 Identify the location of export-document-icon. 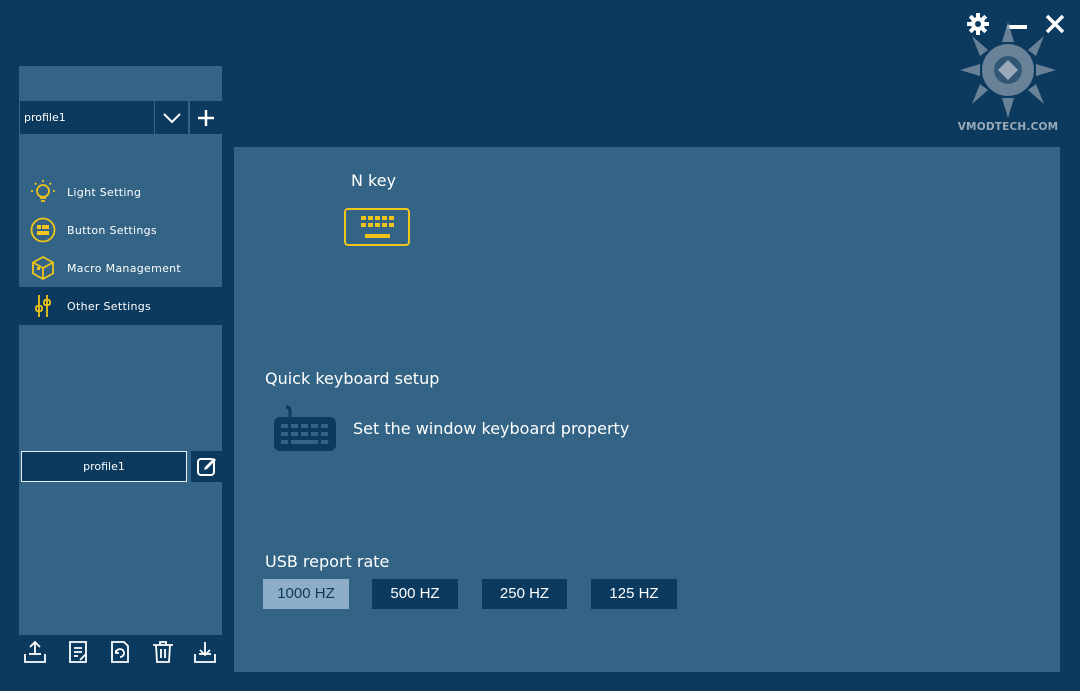
(78, 652).